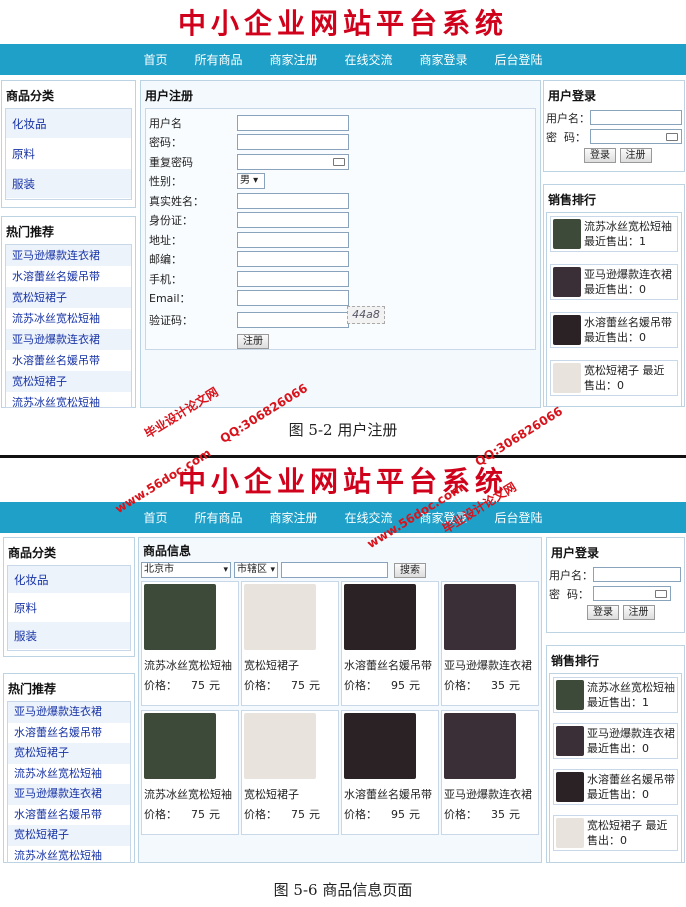  I want to click on realname-input, so click(293, 200).